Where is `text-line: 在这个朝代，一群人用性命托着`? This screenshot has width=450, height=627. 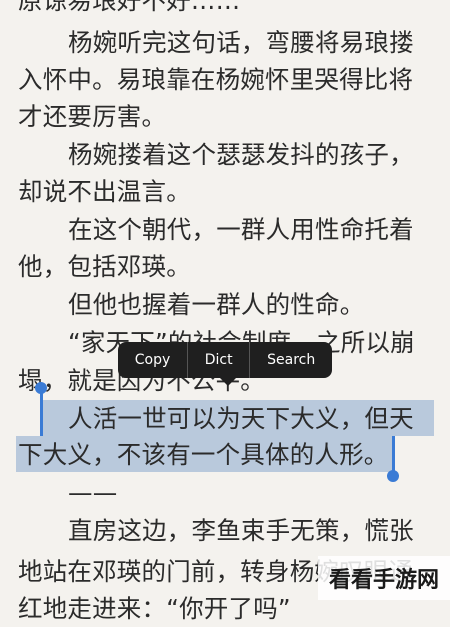 text-line: 在这个朝代，一群人用性命托着 is located at coordinates (241, 229).